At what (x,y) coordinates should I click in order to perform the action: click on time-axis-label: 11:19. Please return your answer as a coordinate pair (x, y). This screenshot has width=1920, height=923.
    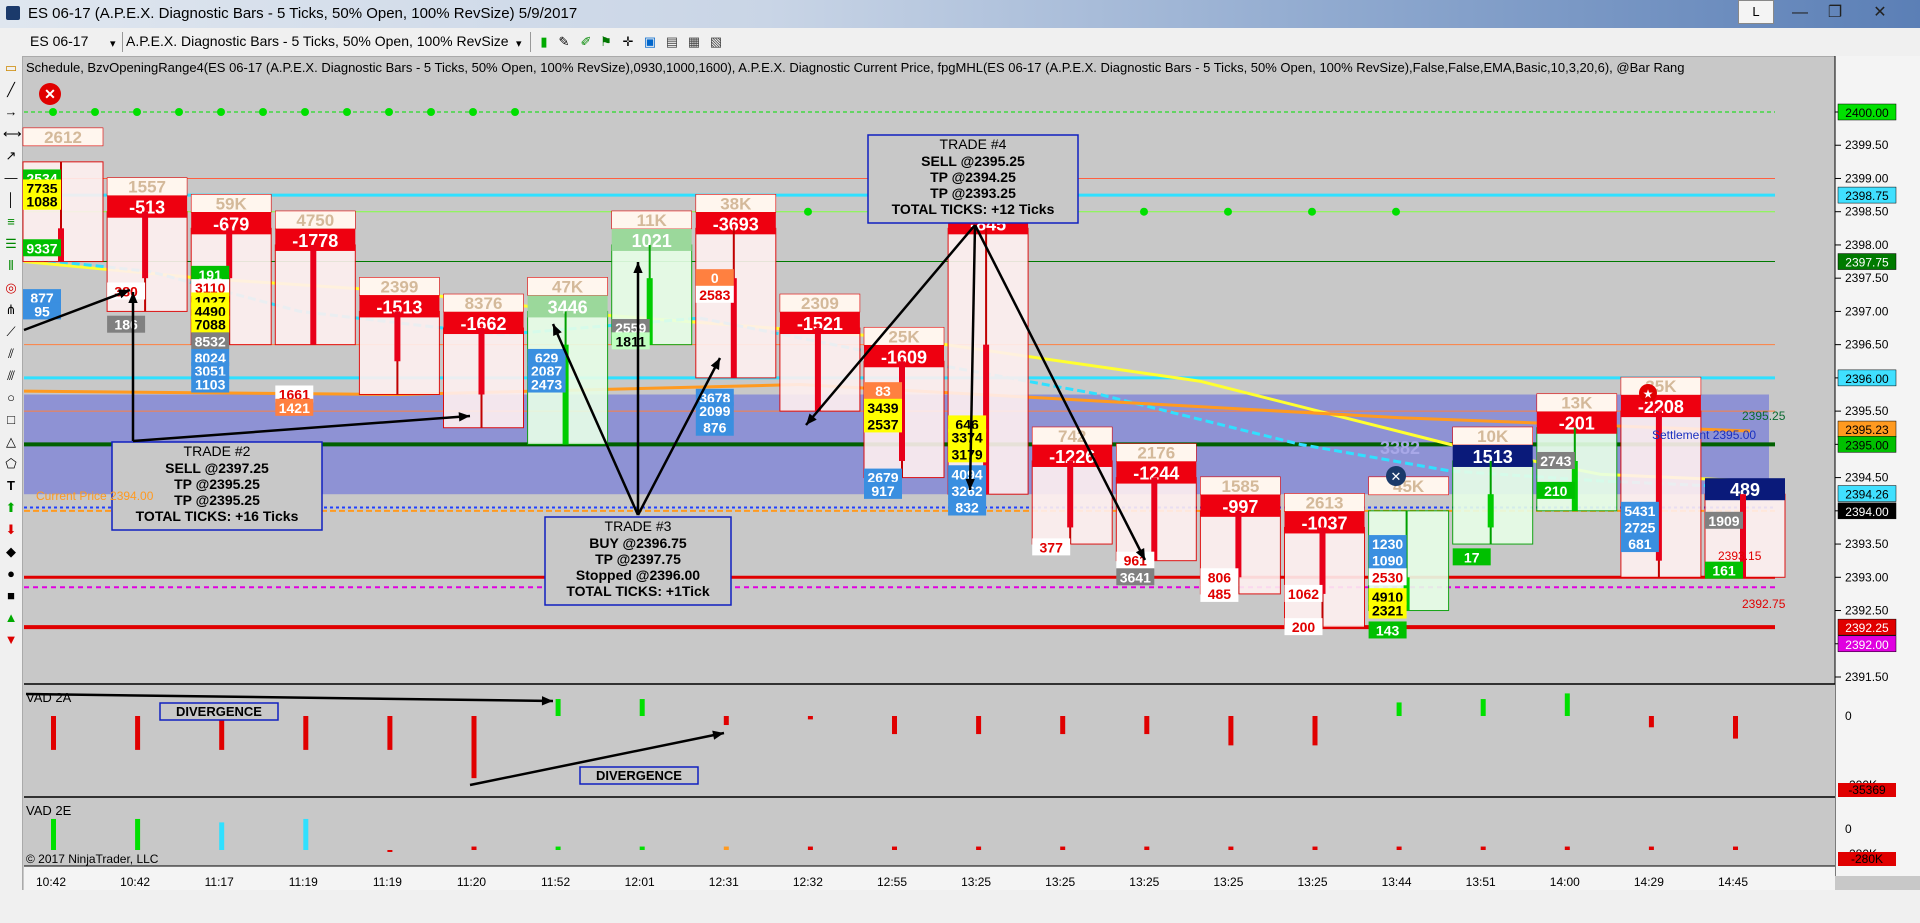
    Looking at the image, I should click on (387, 882).